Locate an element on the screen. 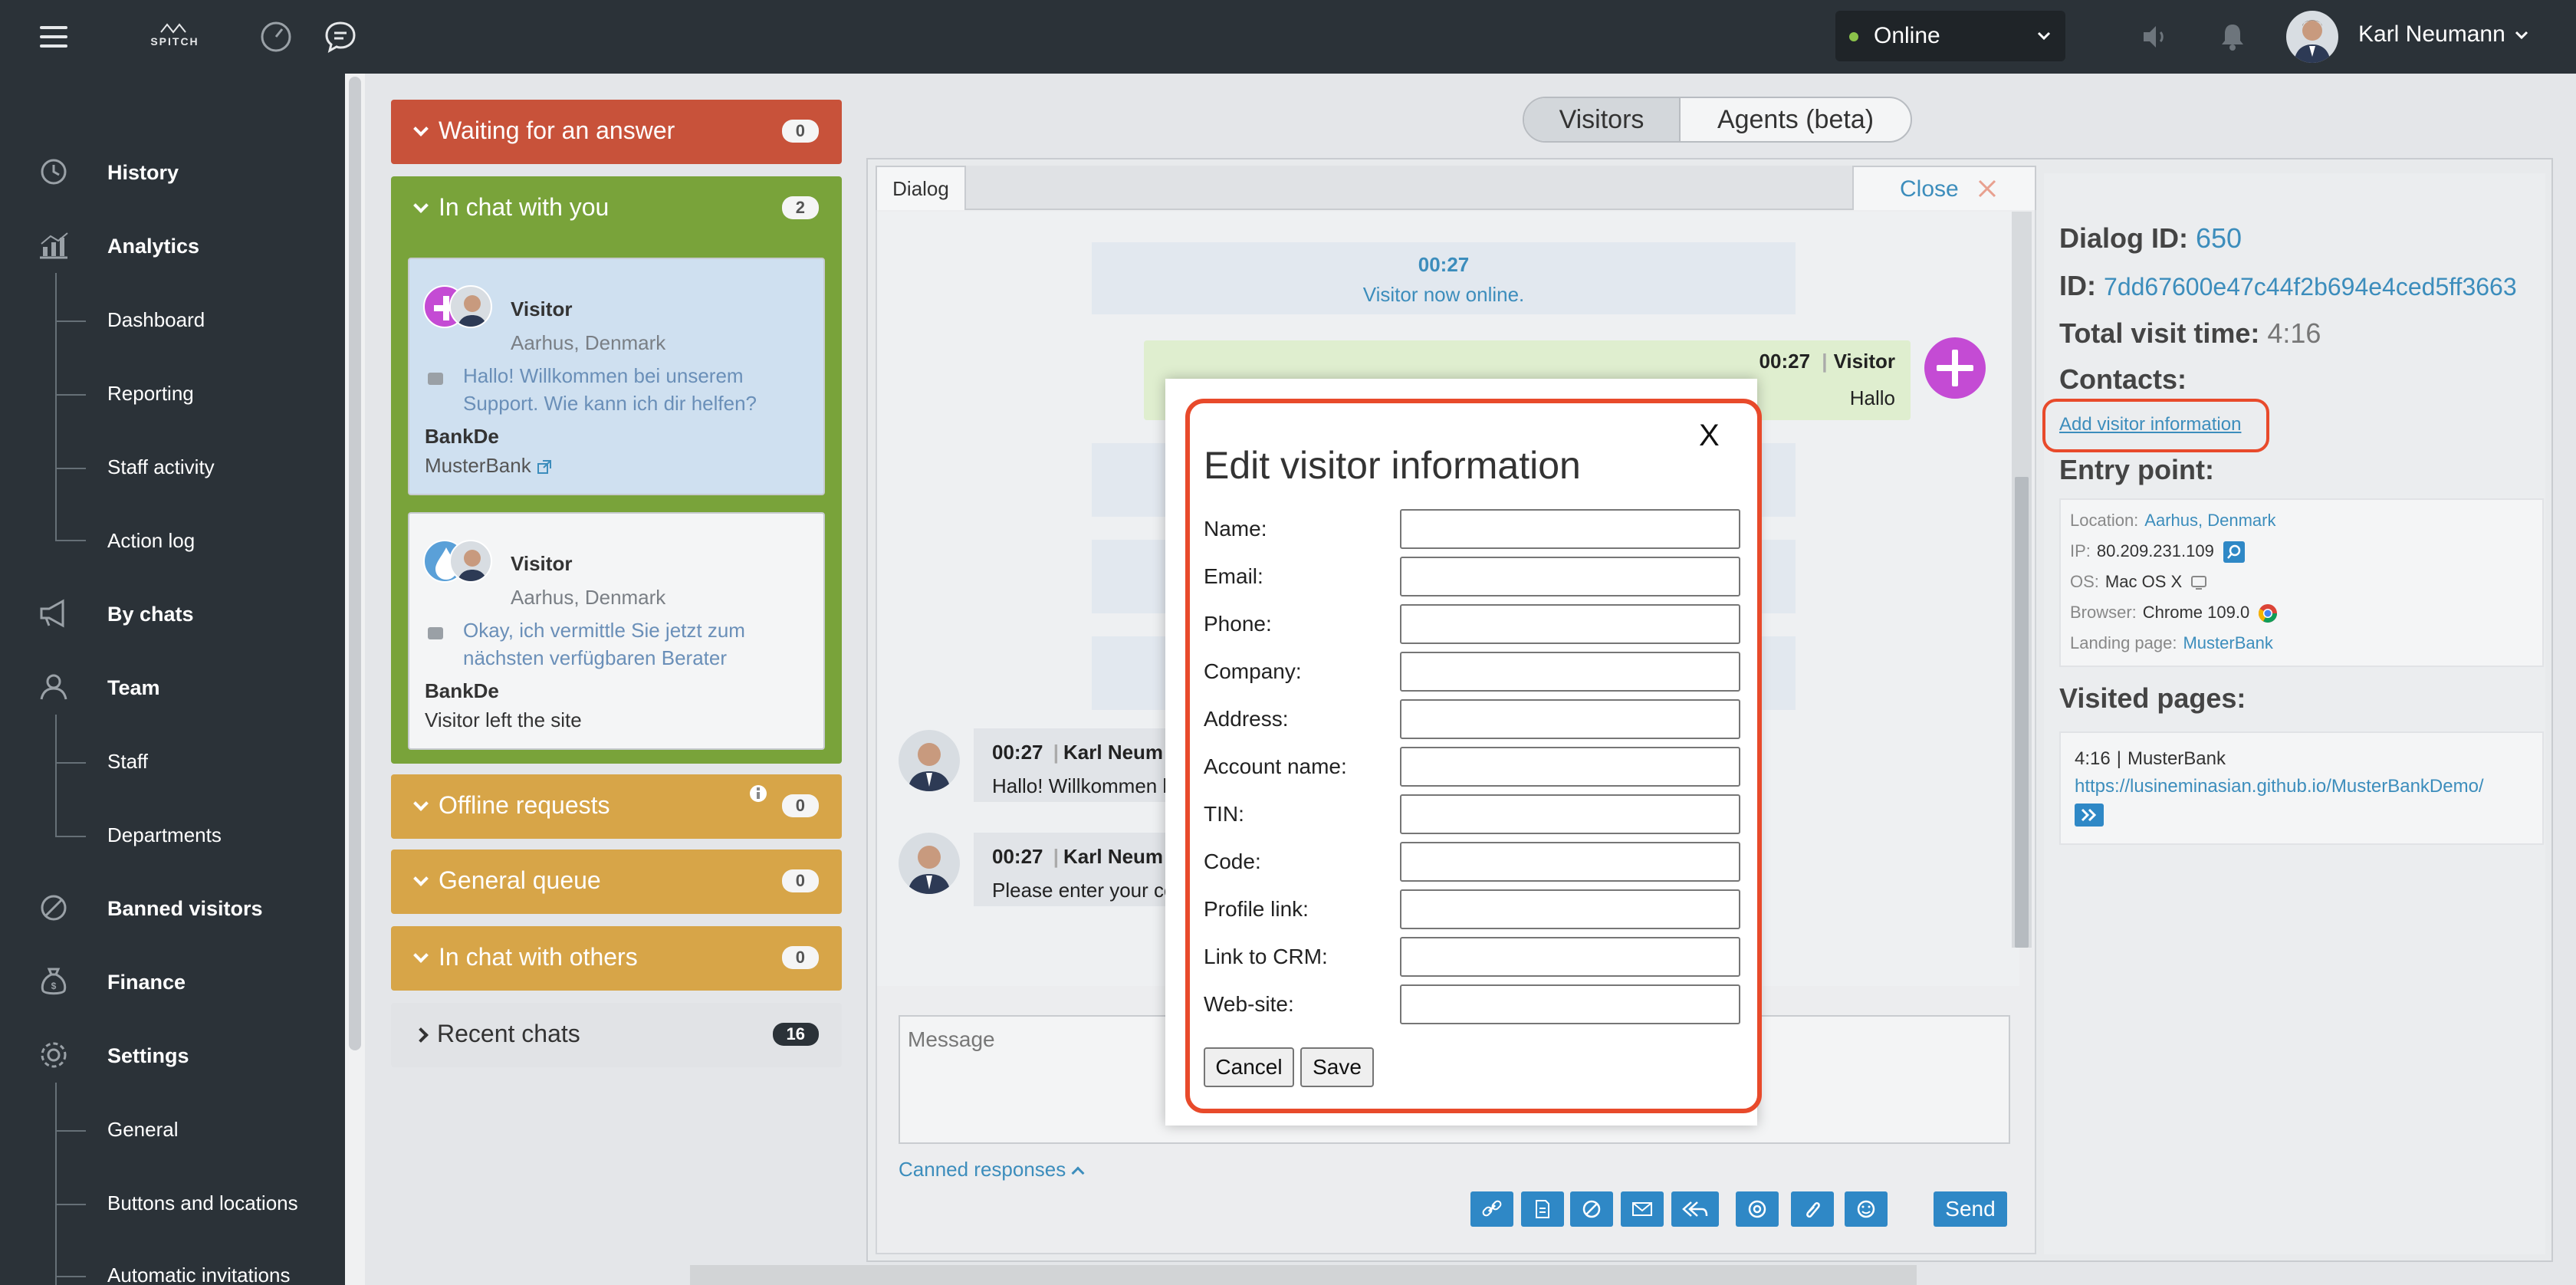 This screenshot has height=1285, width=2576. email-button is located at coordinates (1642, 1209).